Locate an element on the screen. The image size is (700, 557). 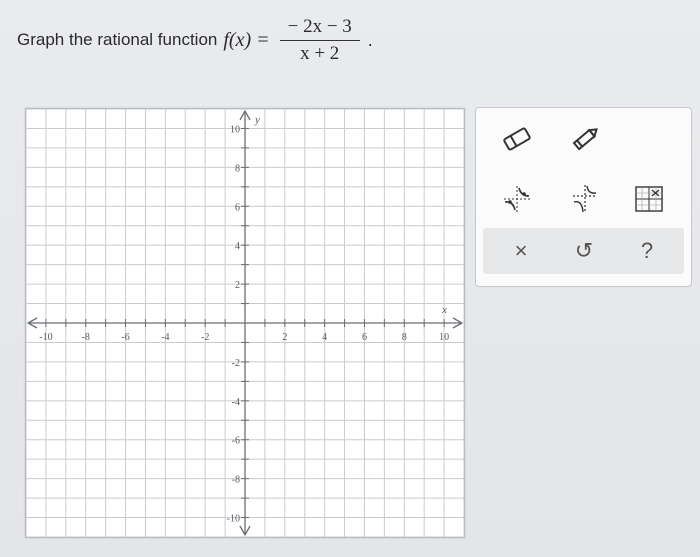
y-tick-label: 4 is located at coordinates (237, 246).